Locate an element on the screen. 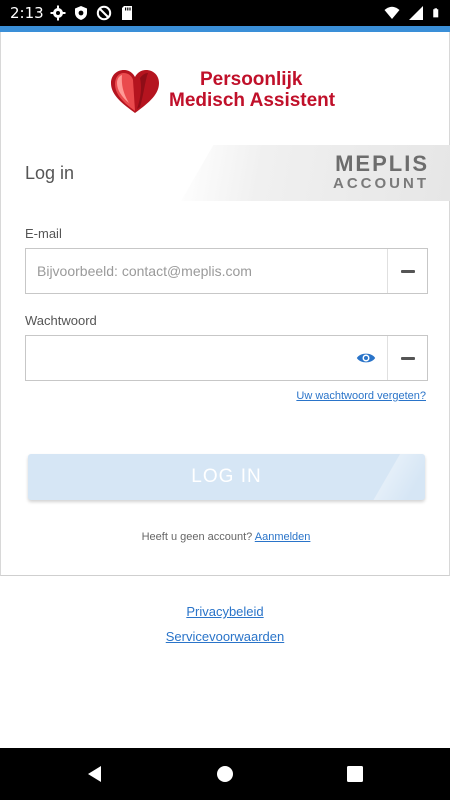 Image resolution: width=450 pixels, height=800 pixels. password-field-box is located at coordinates (226, 358).